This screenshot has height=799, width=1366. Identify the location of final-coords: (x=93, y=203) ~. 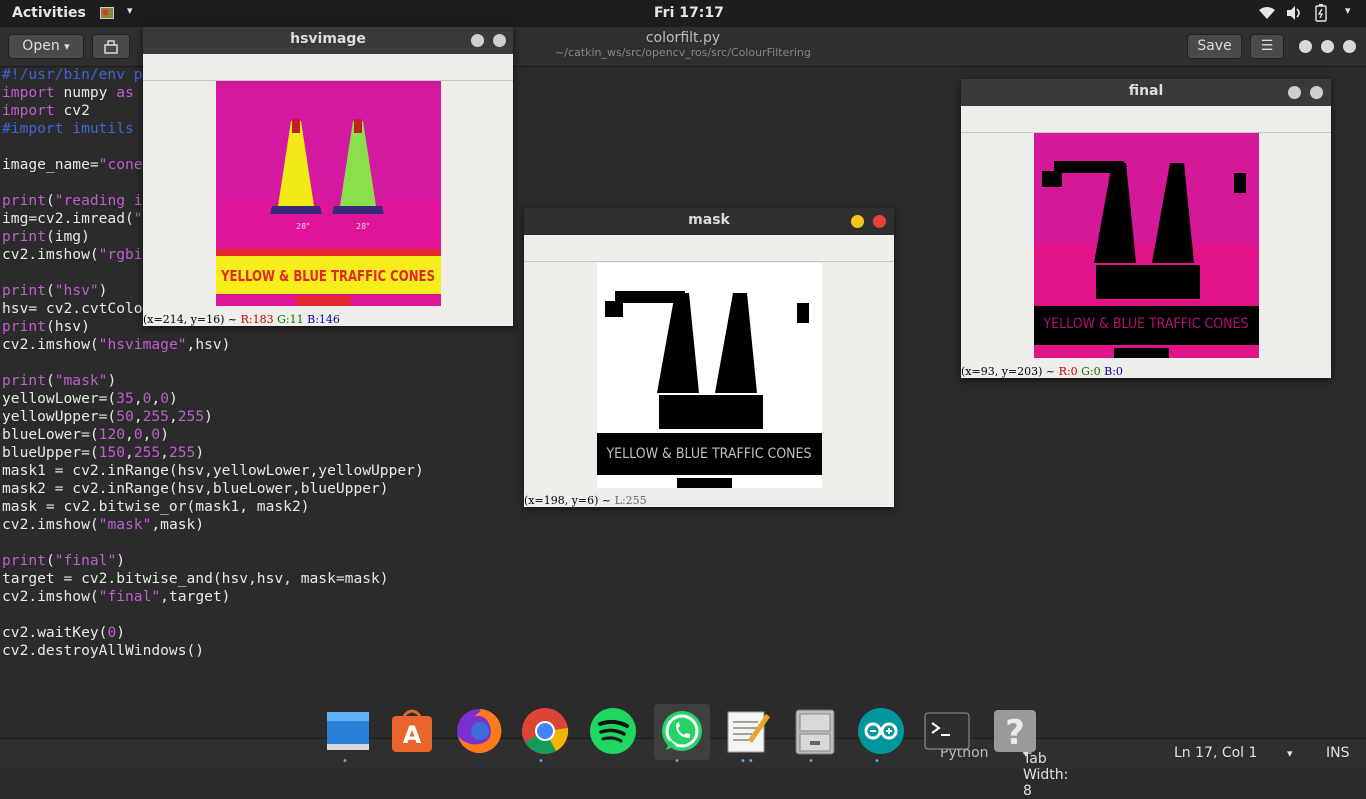
(1010, 371).